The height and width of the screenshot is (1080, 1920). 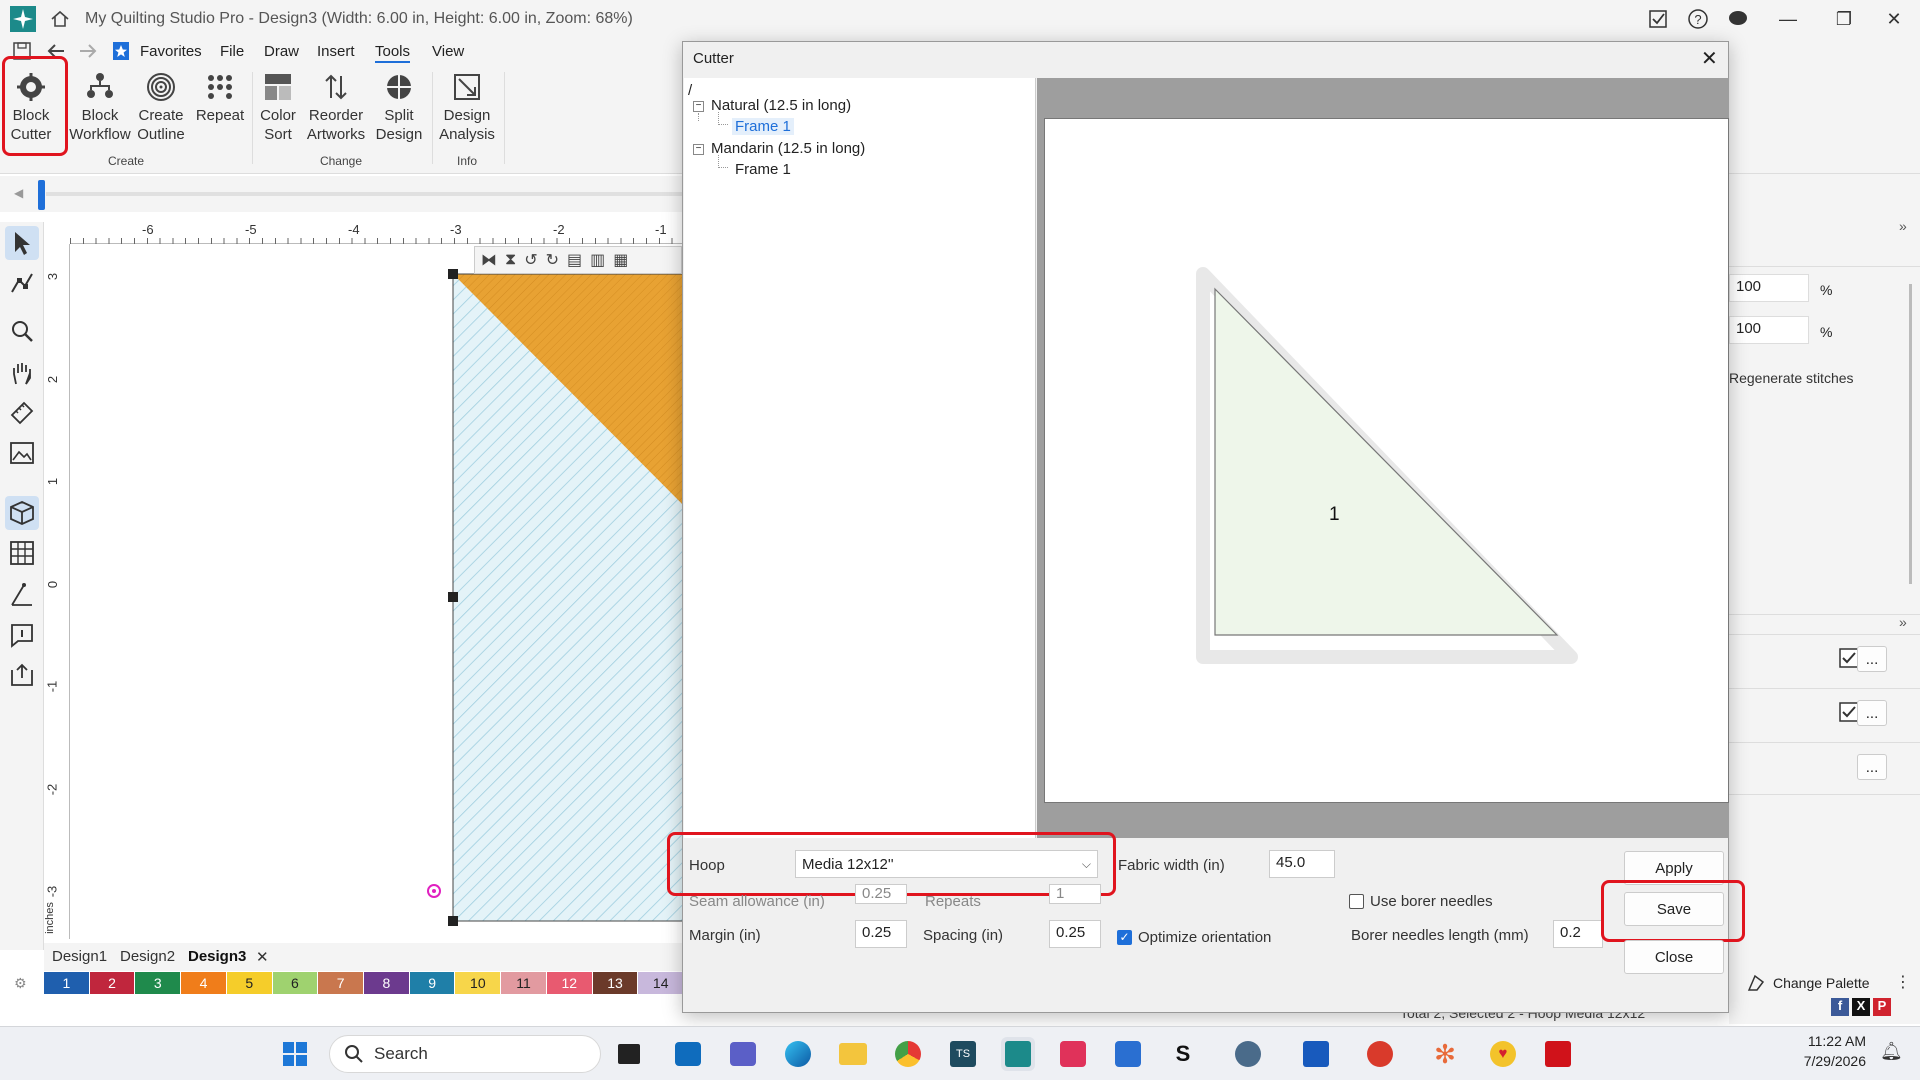 I want to click on chat-icon, so click(x=1738, y=19).